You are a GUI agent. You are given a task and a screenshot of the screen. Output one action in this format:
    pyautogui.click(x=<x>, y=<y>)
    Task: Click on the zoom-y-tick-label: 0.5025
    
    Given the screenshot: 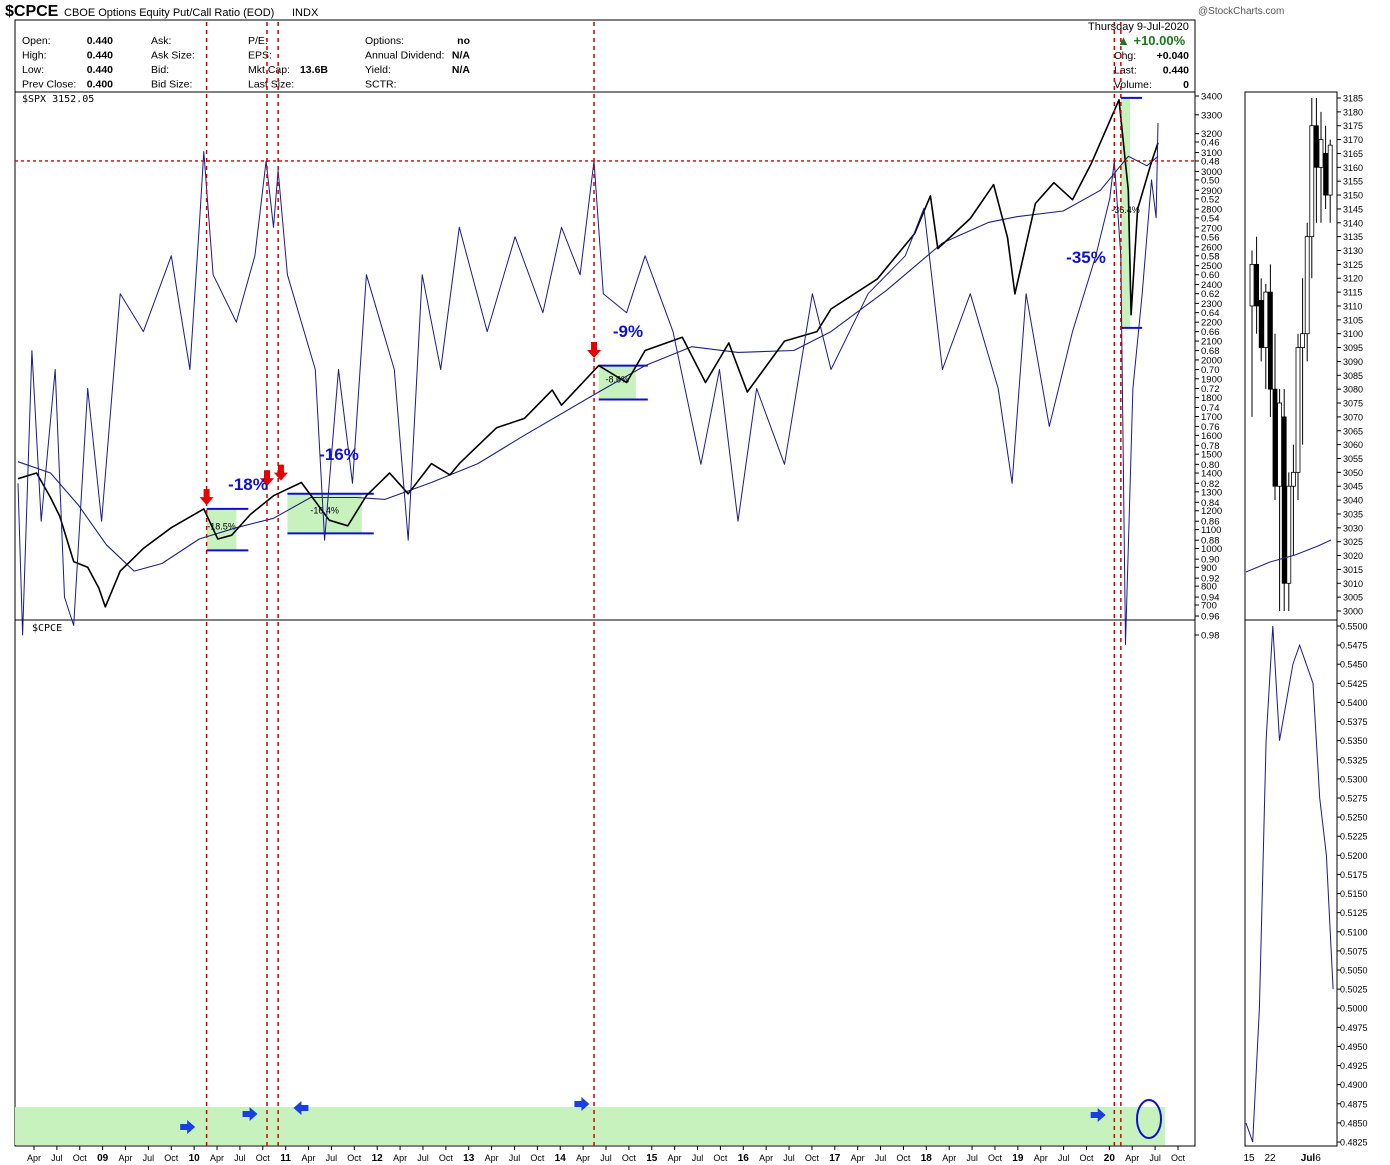 What is the action you would take?
    pyautogui.click(x=1354, y=990)
    